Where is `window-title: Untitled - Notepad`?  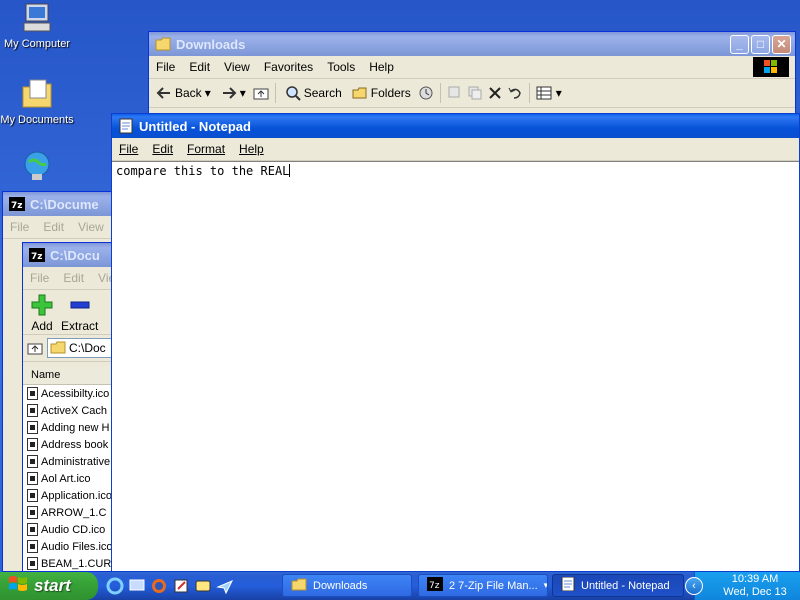
window-title: Untitled - Notepad is located at coordinates (195, 126).